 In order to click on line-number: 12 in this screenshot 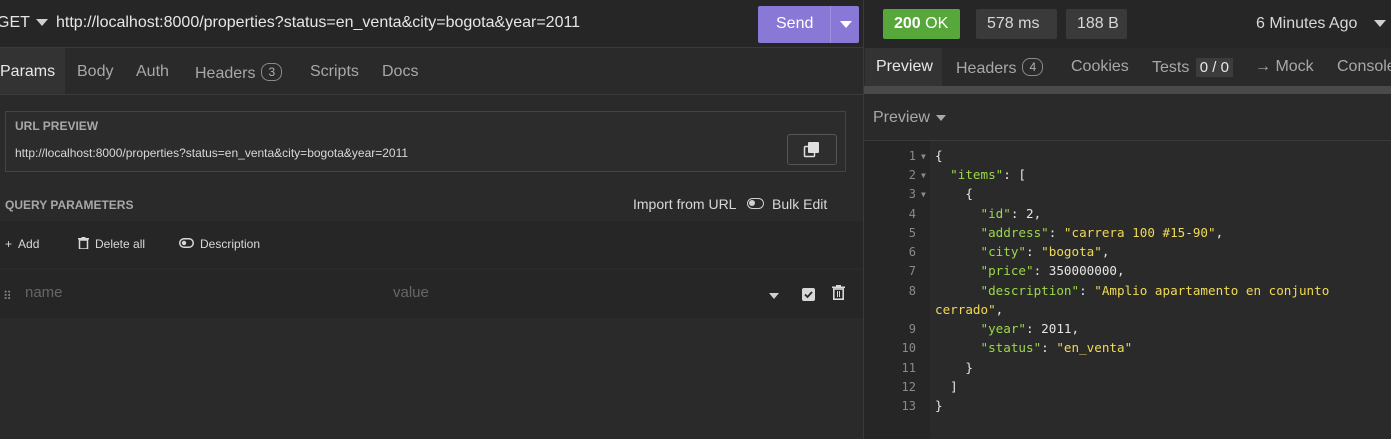, I will do `click(908, 387)`.